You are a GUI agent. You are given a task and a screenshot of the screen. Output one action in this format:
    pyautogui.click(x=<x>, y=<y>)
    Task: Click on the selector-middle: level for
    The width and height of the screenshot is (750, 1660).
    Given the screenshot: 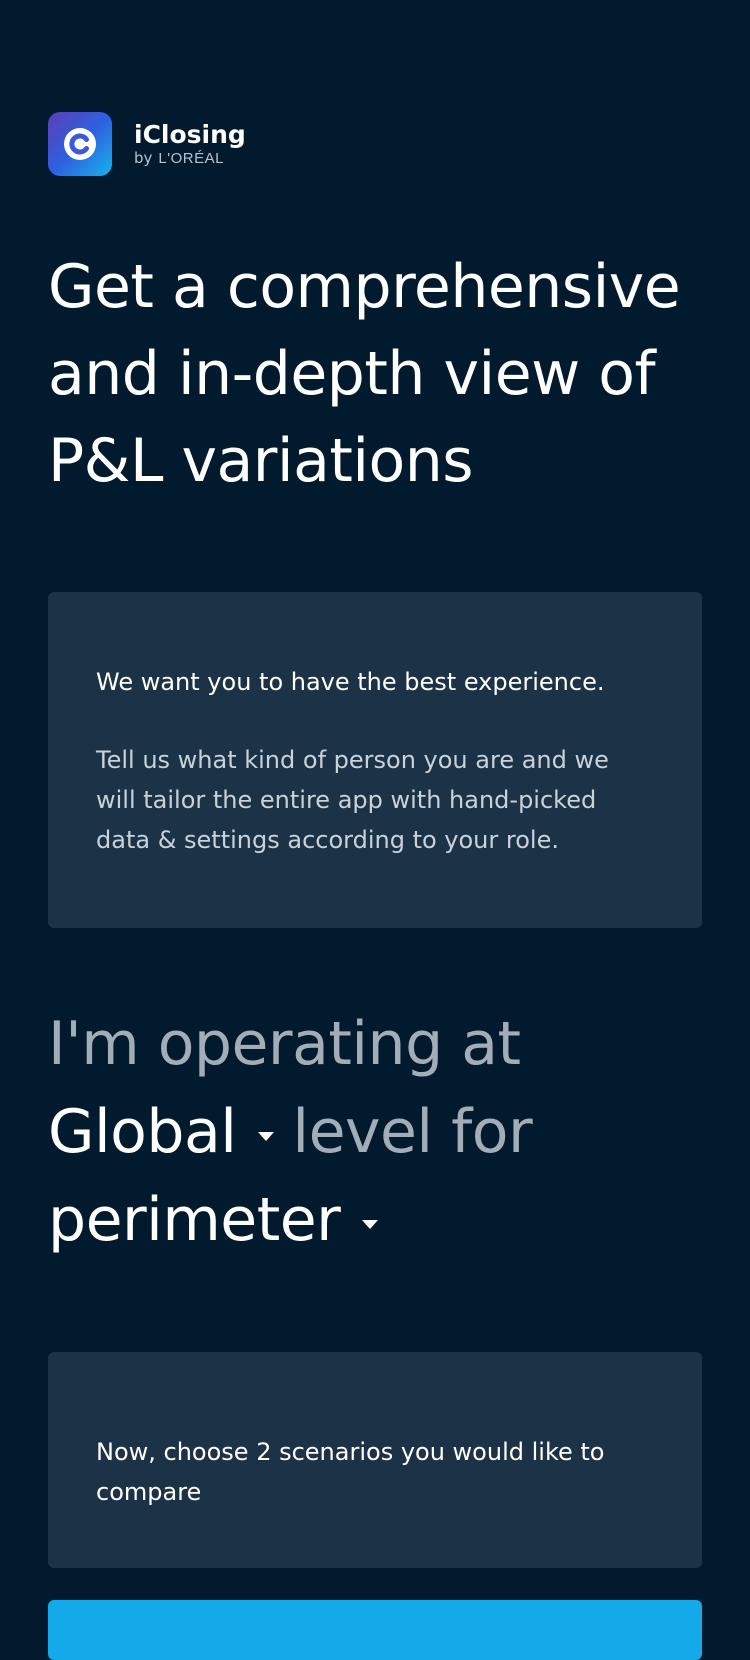 What is the action you would take?
    pyautogui.click(x=412, y=1132)
    